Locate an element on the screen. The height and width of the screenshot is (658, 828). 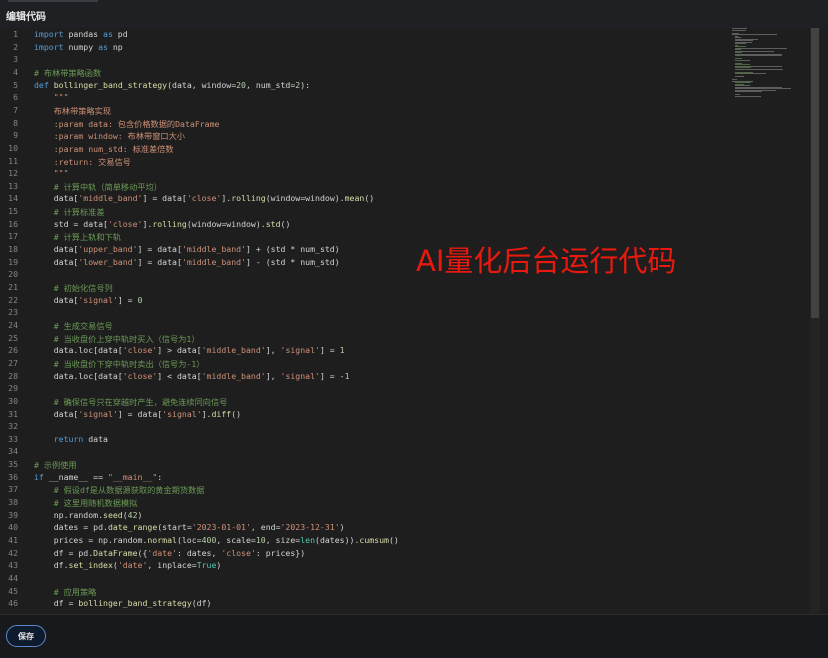
line-number: 38 is located at coordinates (13, 502).